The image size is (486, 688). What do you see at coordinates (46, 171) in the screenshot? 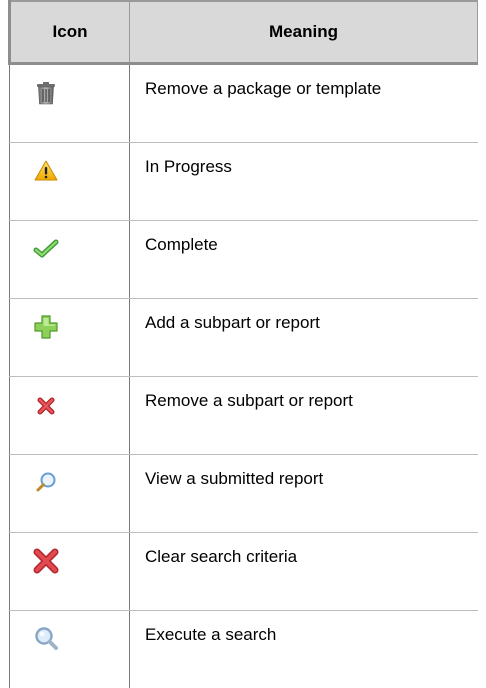
I see `warning-icon` at bounding box center [46, 171].